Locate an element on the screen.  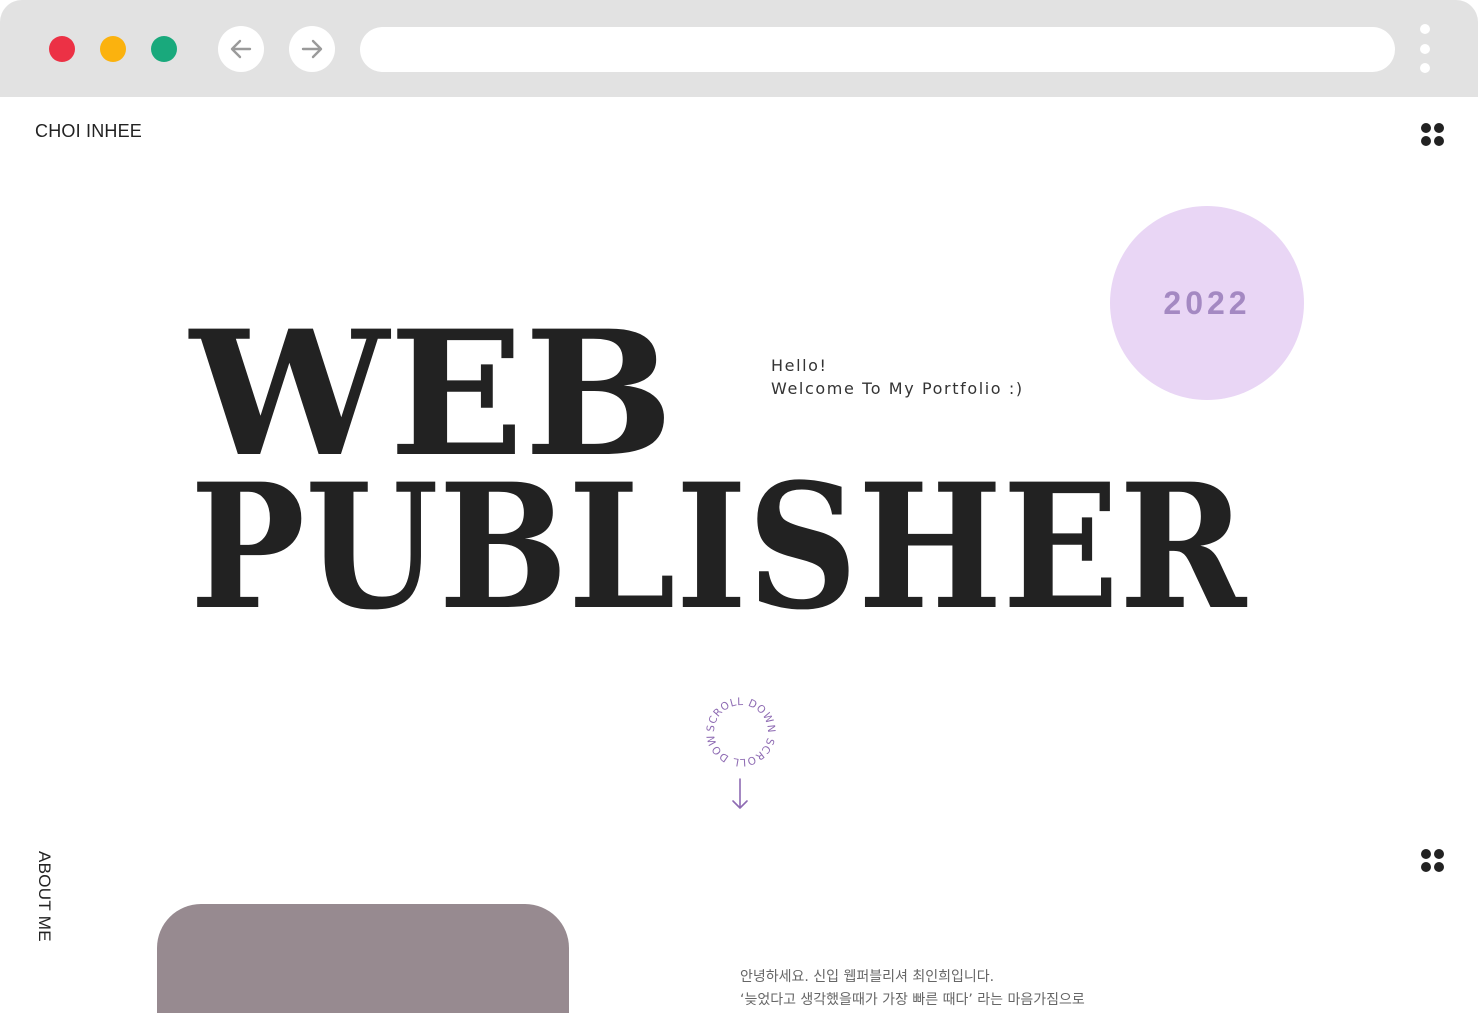
year-badge: 2022 is located at coordinates (1207, 303).